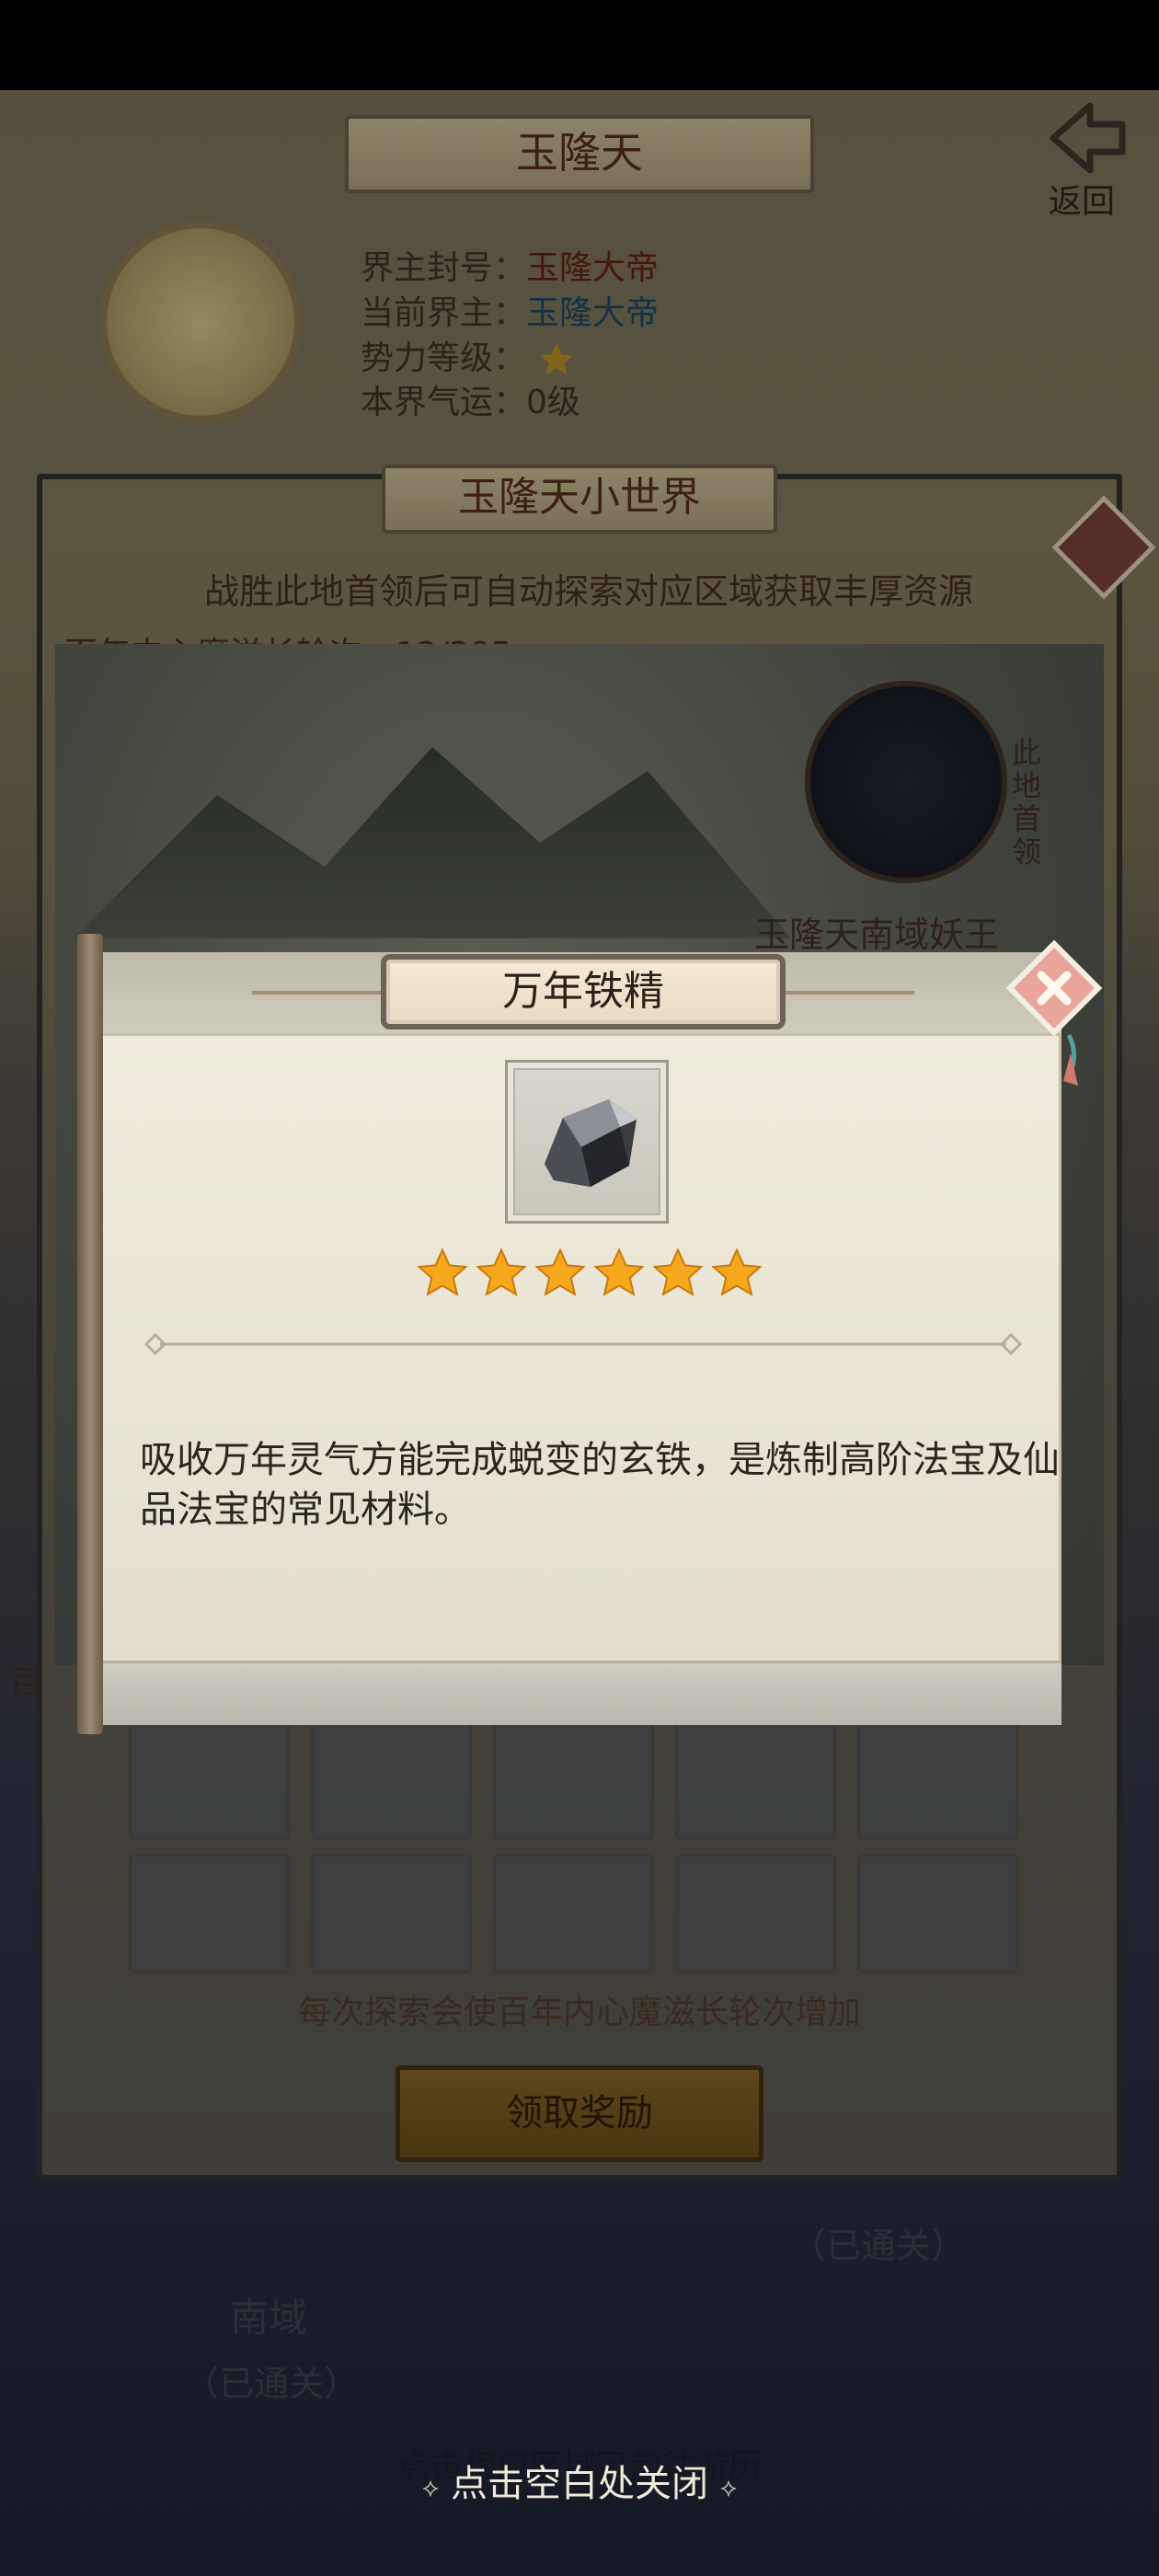 This screenshot has height=2576, width=1159. What do you see at coordinates (578, 1693) in the screenshot?
I see `modal-bottom-bar` at bounding box center [578, 1693].